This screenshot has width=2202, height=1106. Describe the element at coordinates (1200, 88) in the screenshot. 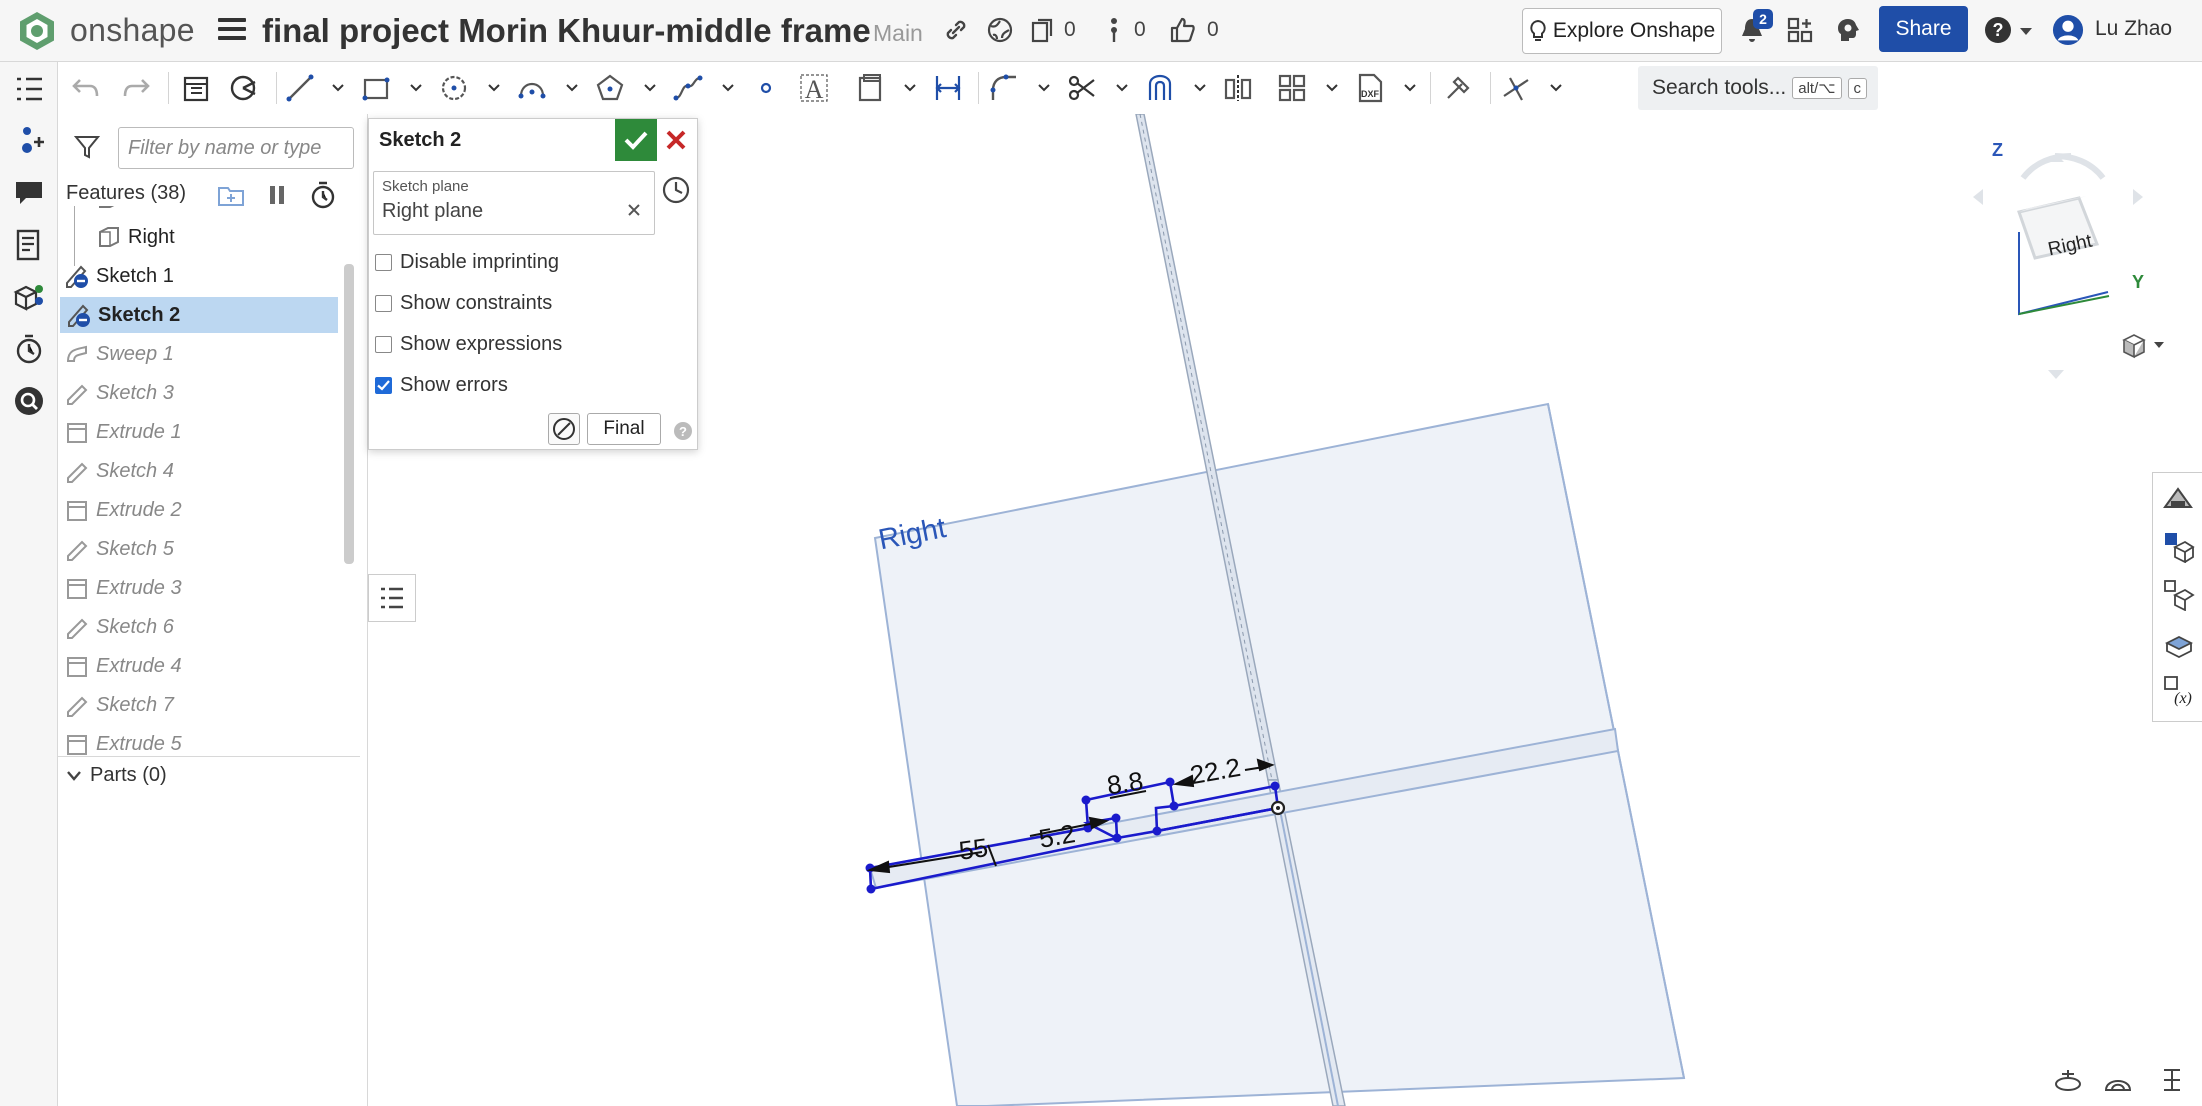

I see `offset-caret-icon` at that location.